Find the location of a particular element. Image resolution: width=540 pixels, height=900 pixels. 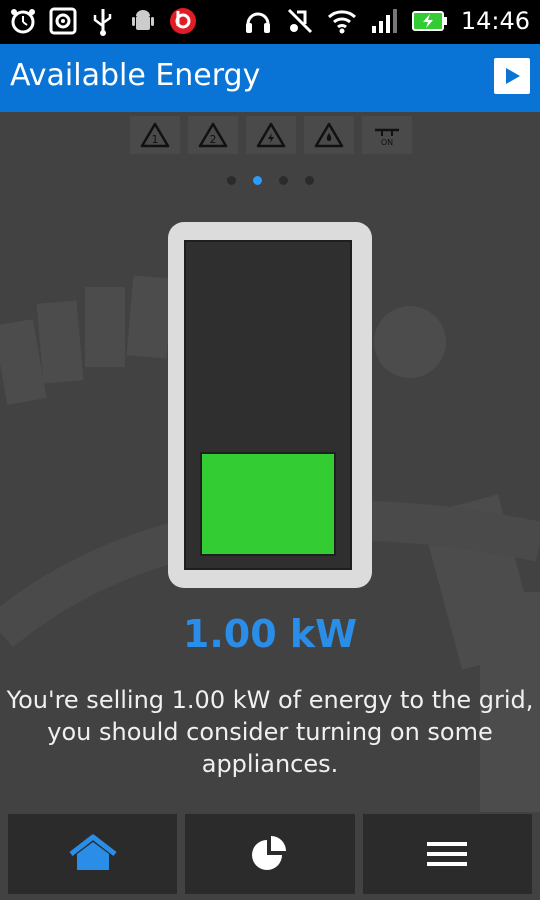

signal-icon is located at coordinates (384, 21).